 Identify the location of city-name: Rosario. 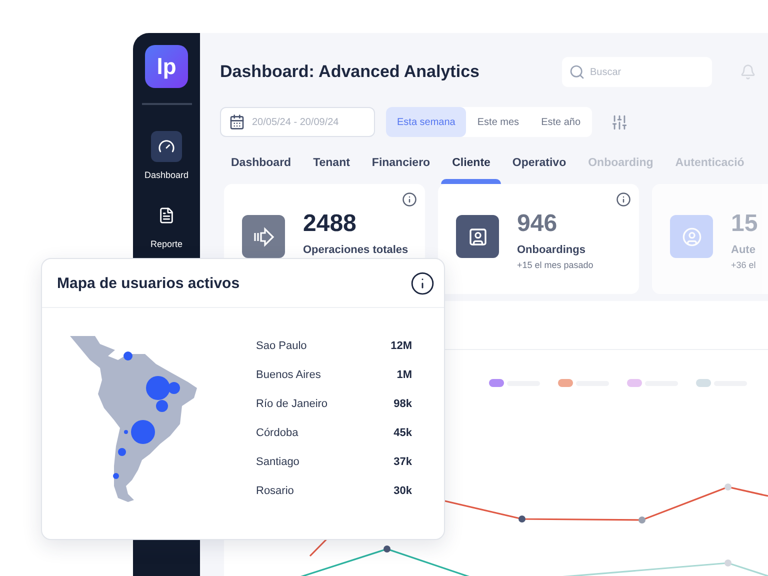
(275, 492).